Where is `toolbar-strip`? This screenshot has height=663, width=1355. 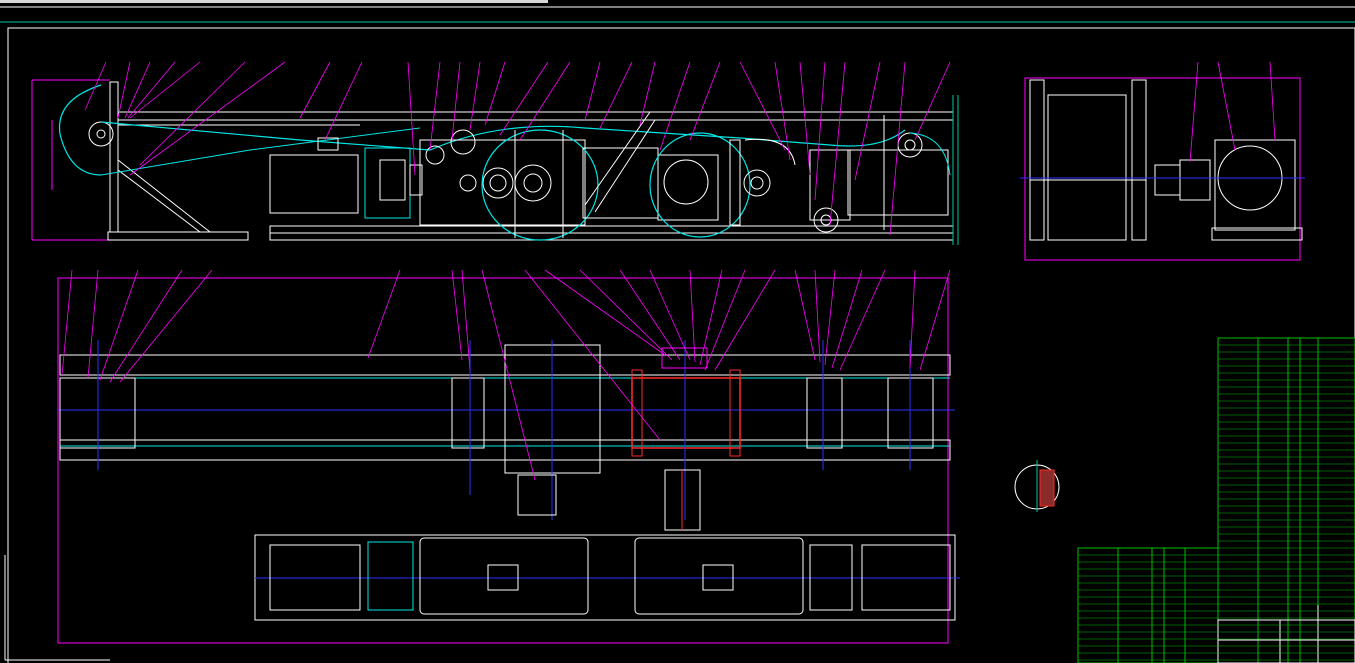
toolbar-strip is located at coordinates (274, 1).